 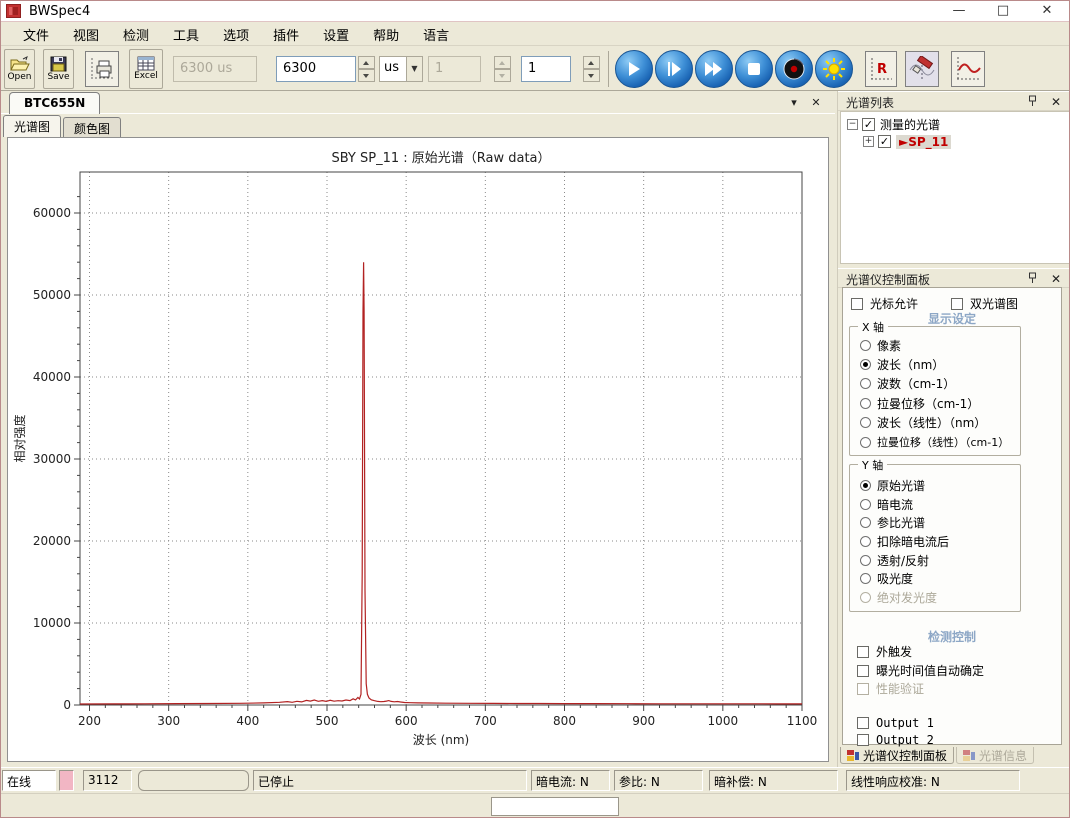 I want to click on reference-light-button, so click(x=834, y=68).